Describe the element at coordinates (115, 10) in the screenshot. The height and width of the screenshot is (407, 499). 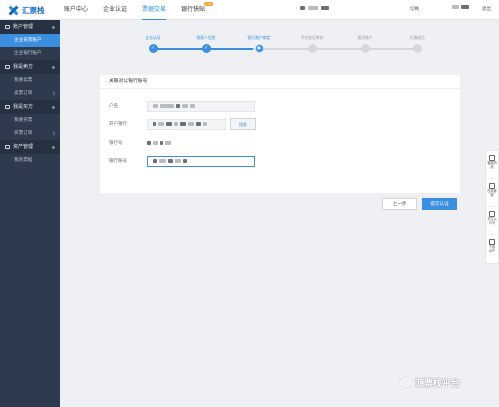
I see `nav-enterprise-auth: 企业认证` at that location.